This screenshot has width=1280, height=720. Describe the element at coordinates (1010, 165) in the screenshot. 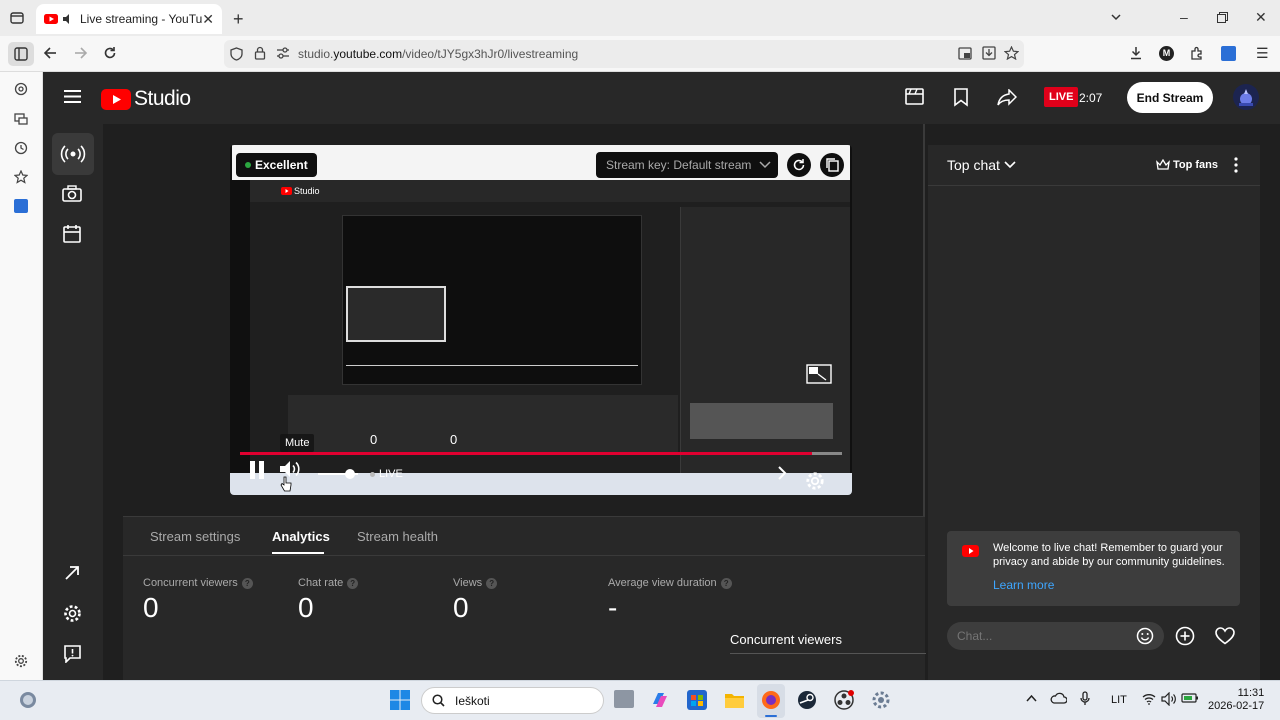

I see `chevron-down-icon` at that location.